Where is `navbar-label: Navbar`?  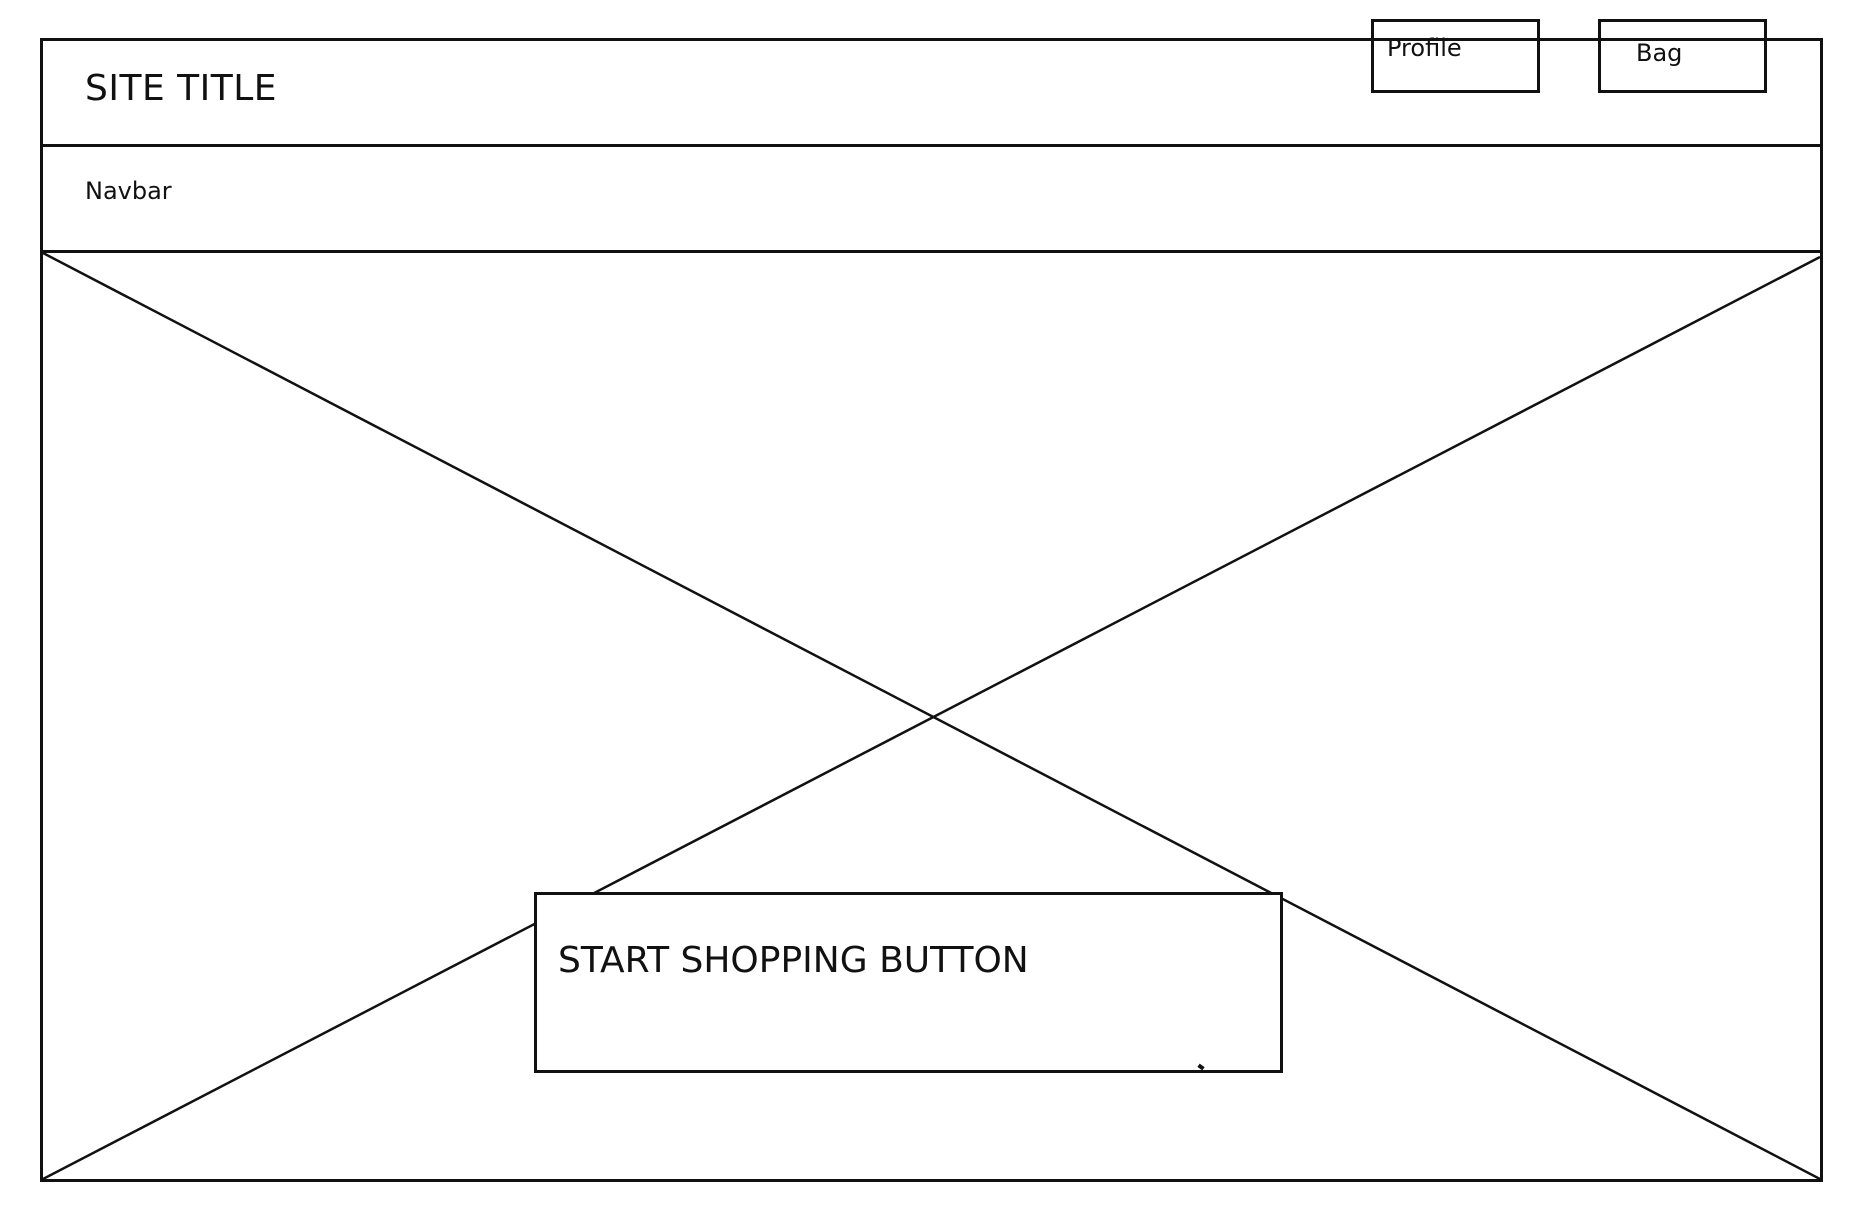
navbar-label: Navbar is located at coordinates (128, 191).